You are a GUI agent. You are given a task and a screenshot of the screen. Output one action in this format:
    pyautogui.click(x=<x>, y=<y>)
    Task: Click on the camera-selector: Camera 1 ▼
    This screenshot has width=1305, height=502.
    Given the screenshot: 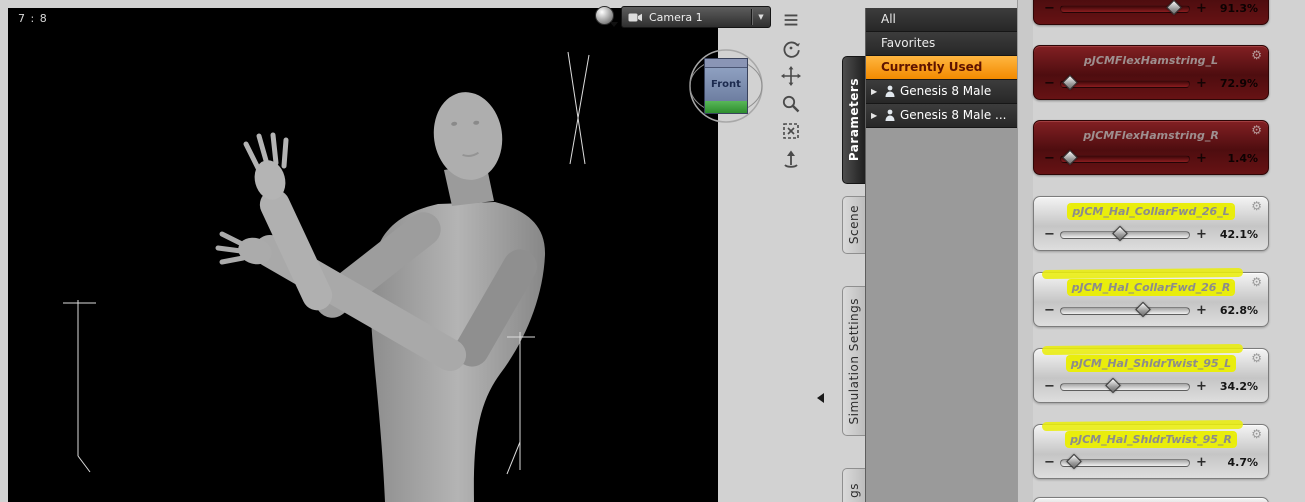 What is the action you would take?
    pyautogui.click(x=696, y=17)
    